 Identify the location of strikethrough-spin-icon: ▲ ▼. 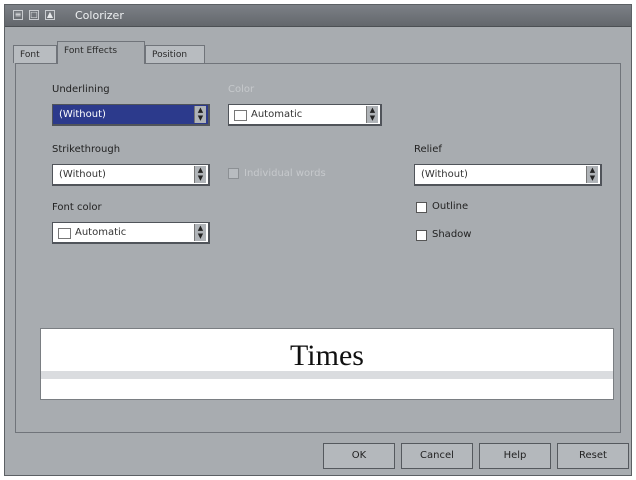
(200, 174).